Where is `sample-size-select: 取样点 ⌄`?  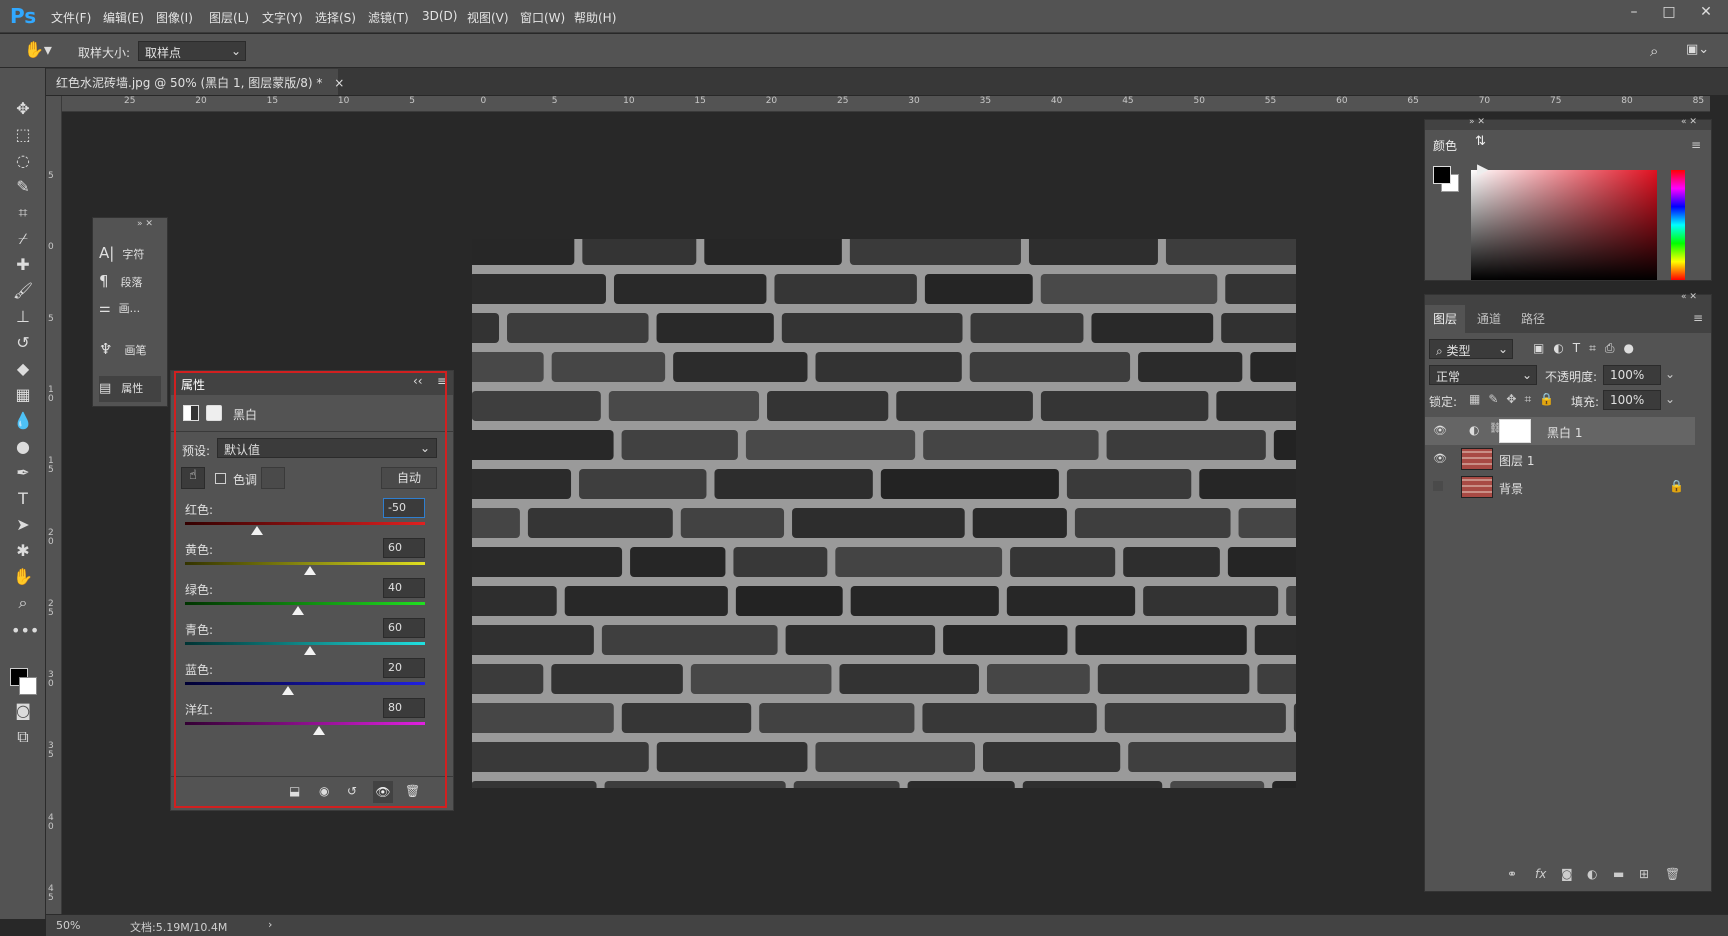 sample-size-select: 取样点 ⌄ is located at coordinates (192, 51).